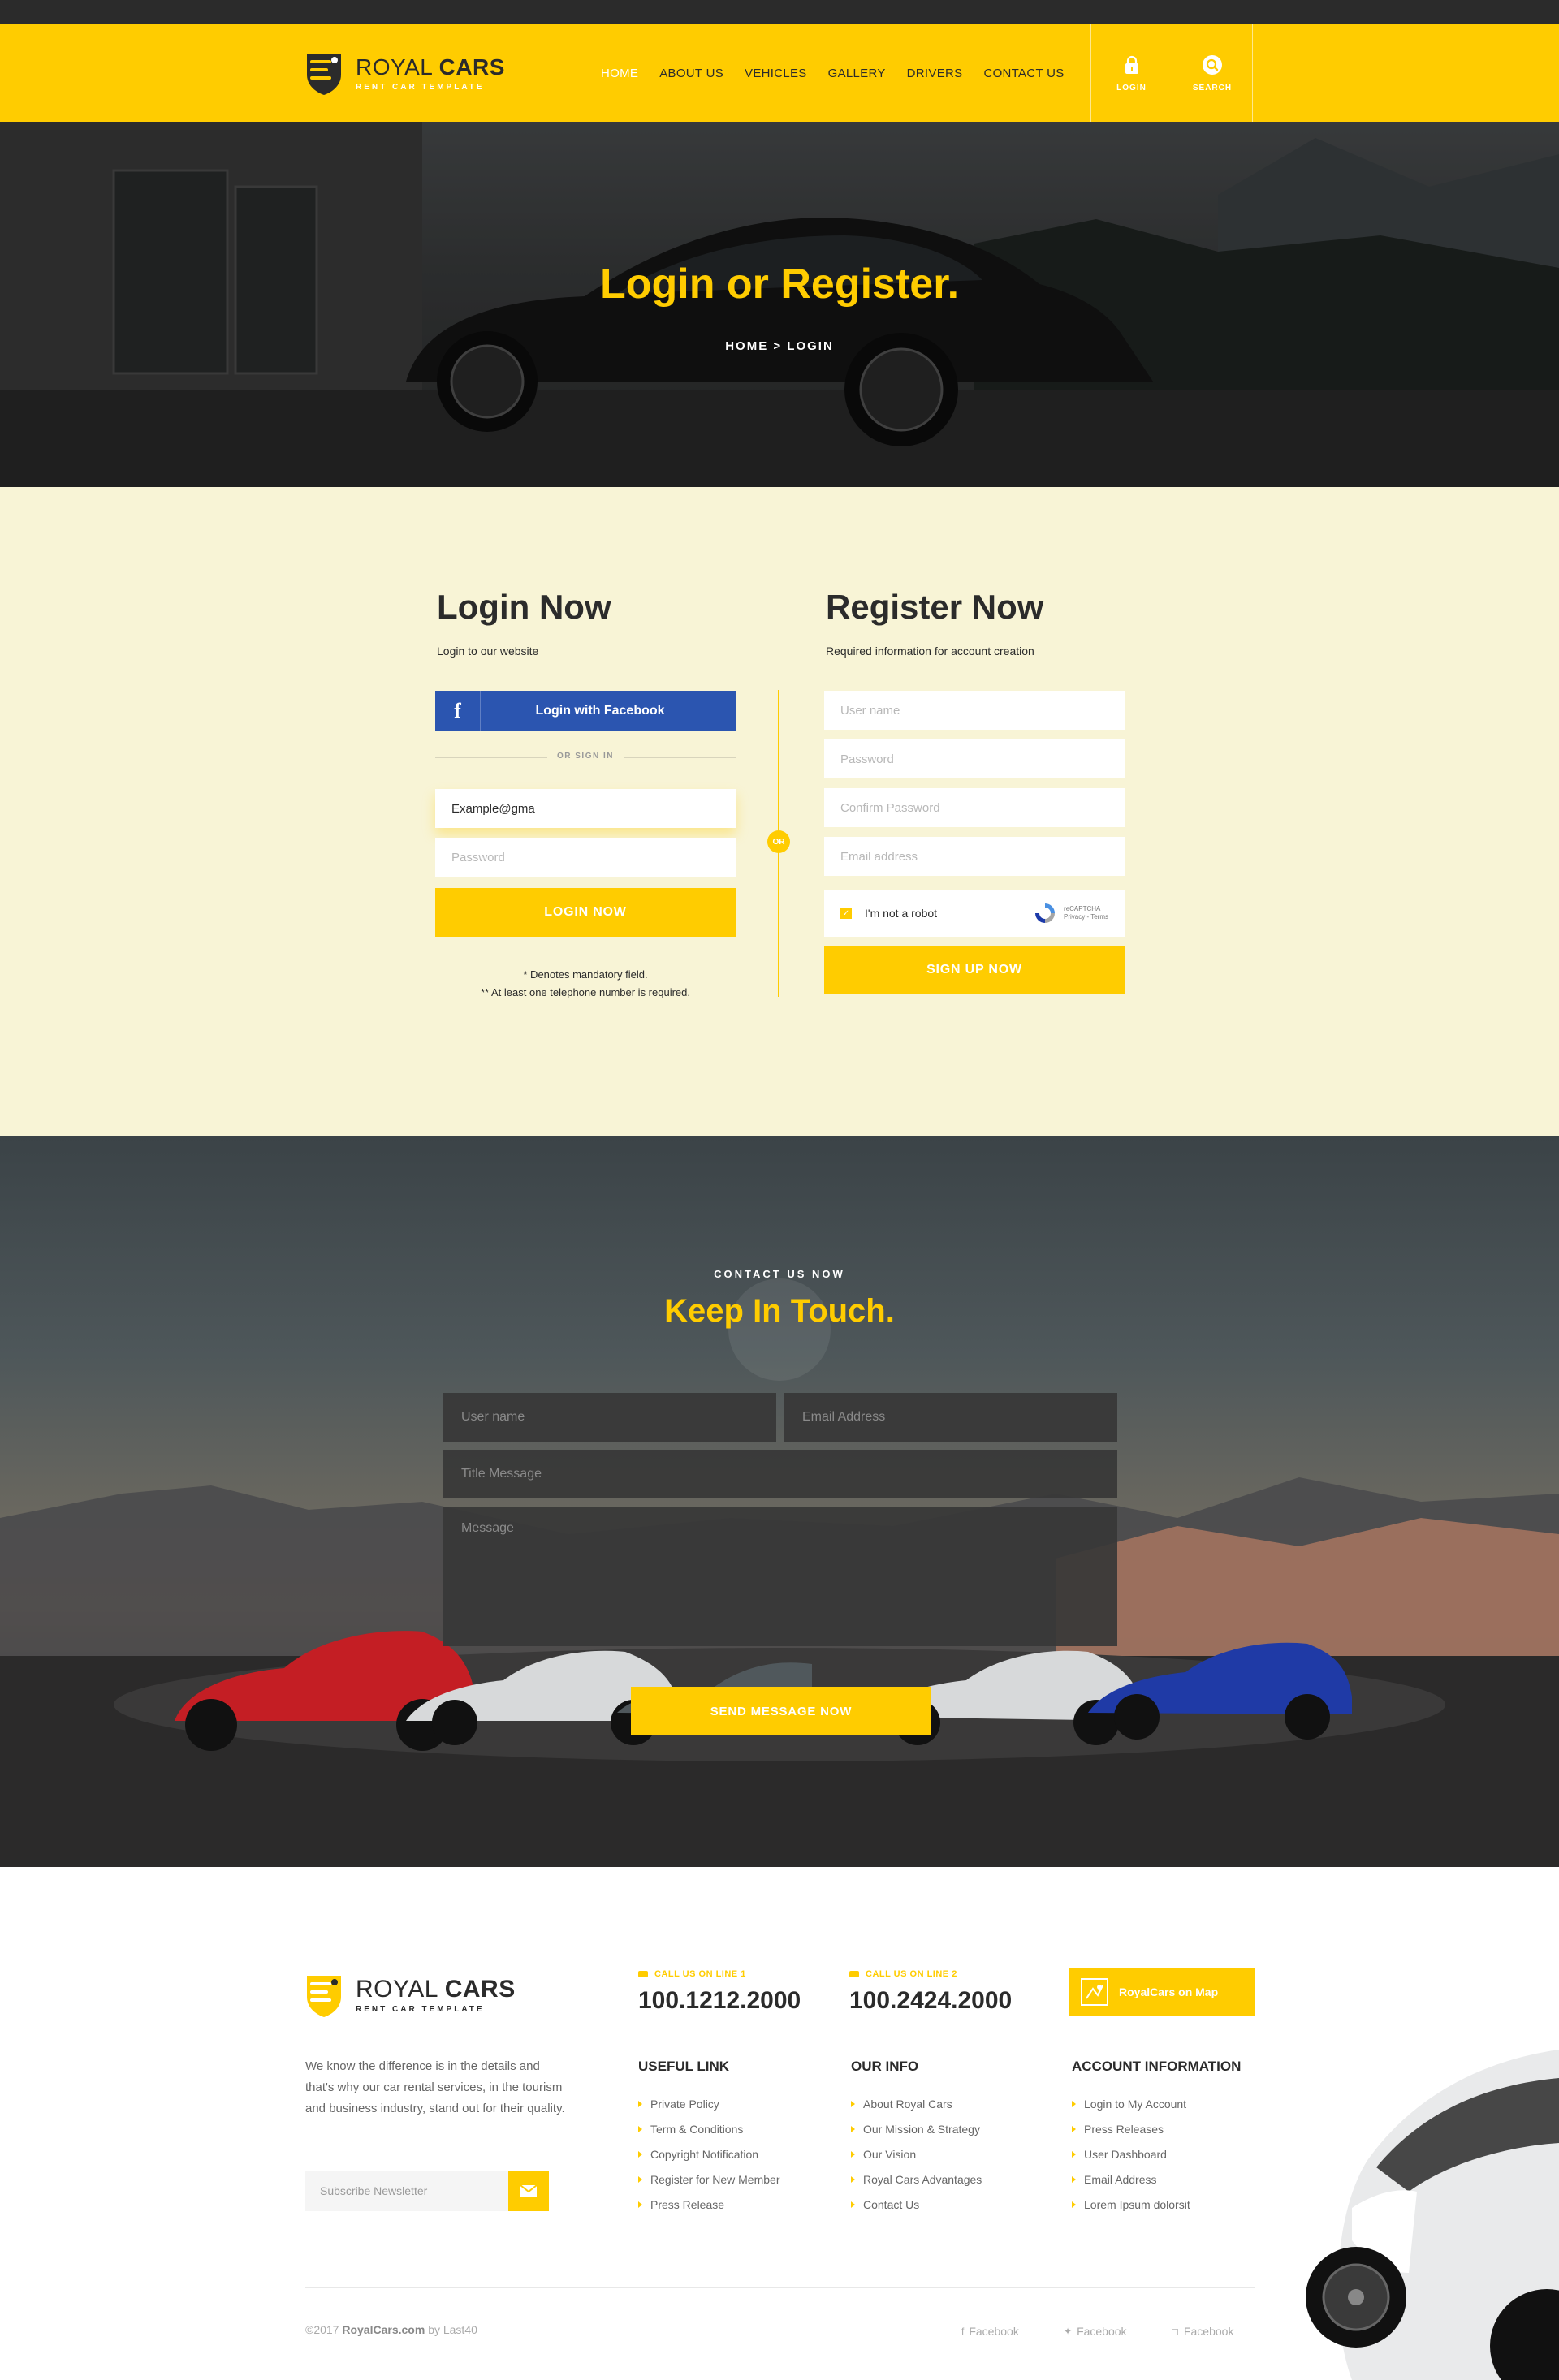  I want to click on copyright: ©2017 RoyalCars.com by Last40, so click(391, 2330).